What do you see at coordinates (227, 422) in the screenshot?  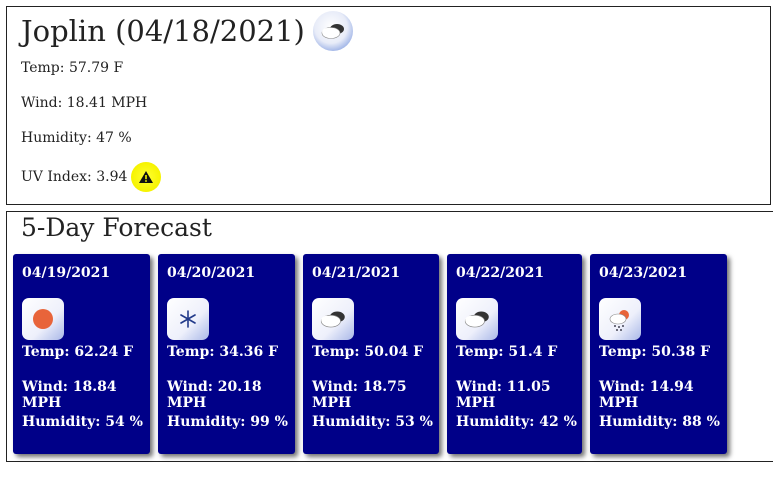 I see `forecast-humidity: Humidity: 99 %` at bounding box center [227, 422].